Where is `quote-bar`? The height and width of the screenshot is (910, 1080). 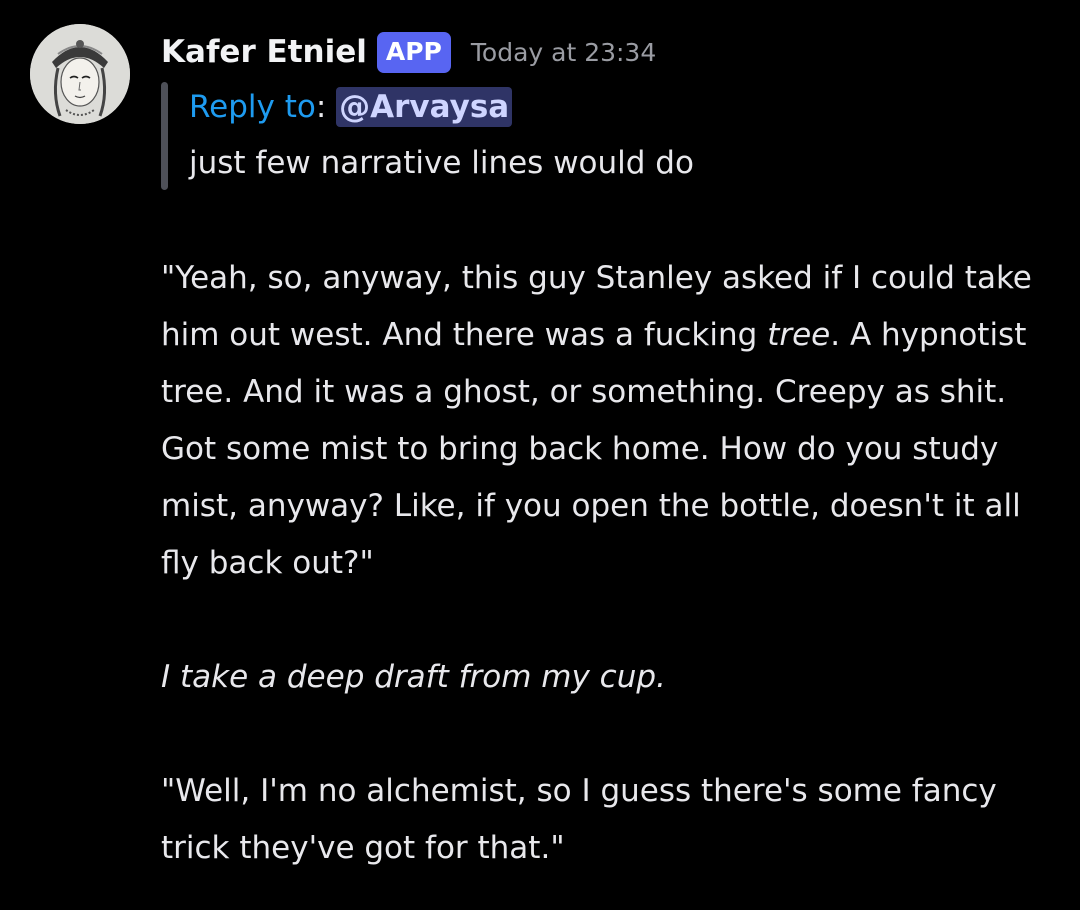 quote-bar is located at coordinates (164, 136).